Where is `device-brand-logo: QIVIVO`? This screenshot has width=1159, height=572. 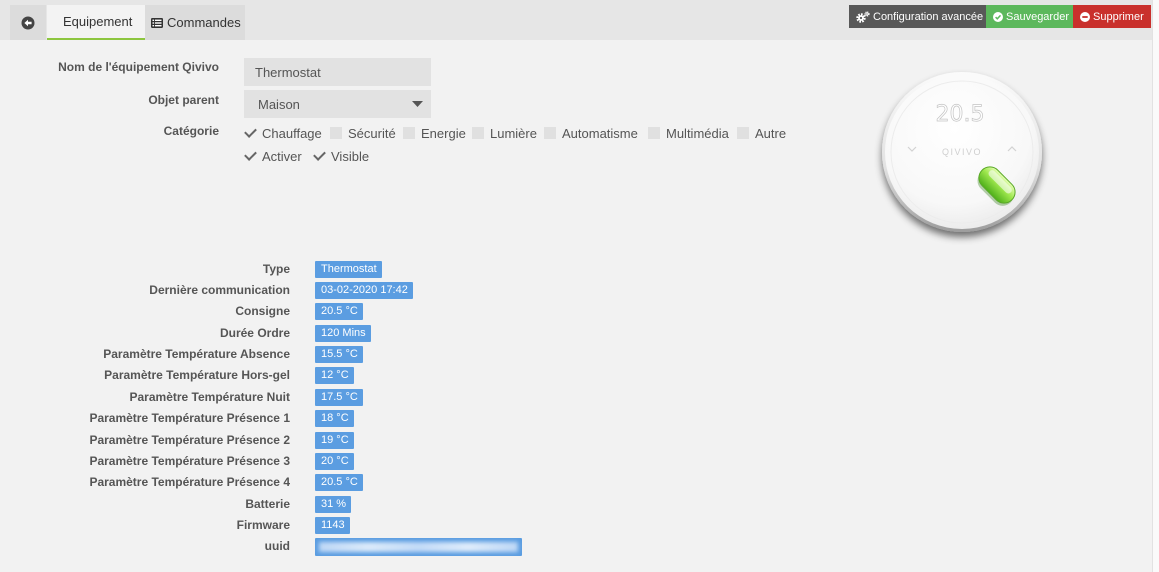
device-brand-logo: QIVIVO is located at coordinates (962, 152).